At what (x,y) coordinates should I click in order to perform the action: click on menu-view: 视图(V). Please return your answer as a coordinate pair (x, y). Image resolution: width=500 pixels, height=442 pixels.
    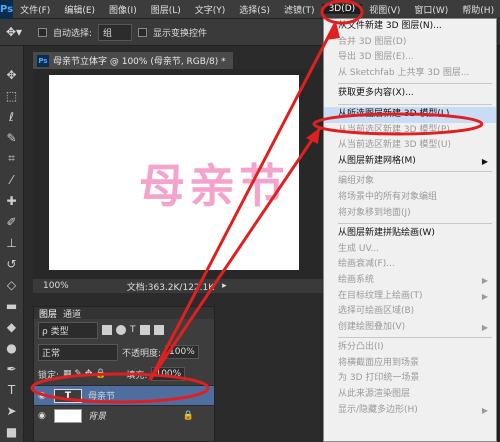
    Looking at the image, I should click on (384, 9).